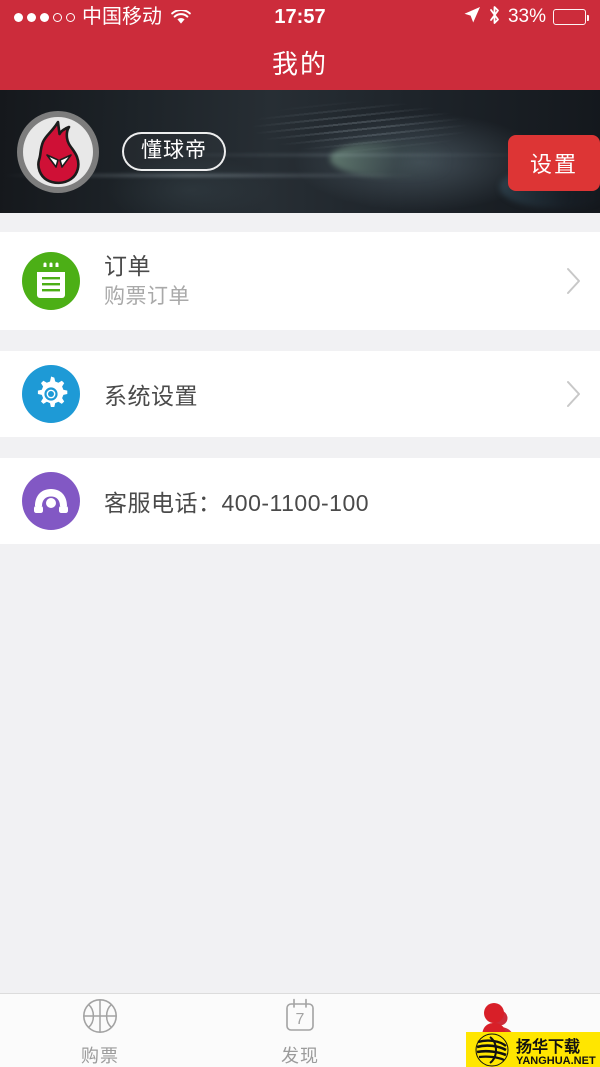 The width and height of the screenshot is (600, 1067). What do you see at coordinates (174, 151) in the screenshot?
I see `username-badge: 懂球帝` at bounding box center [174, 151].